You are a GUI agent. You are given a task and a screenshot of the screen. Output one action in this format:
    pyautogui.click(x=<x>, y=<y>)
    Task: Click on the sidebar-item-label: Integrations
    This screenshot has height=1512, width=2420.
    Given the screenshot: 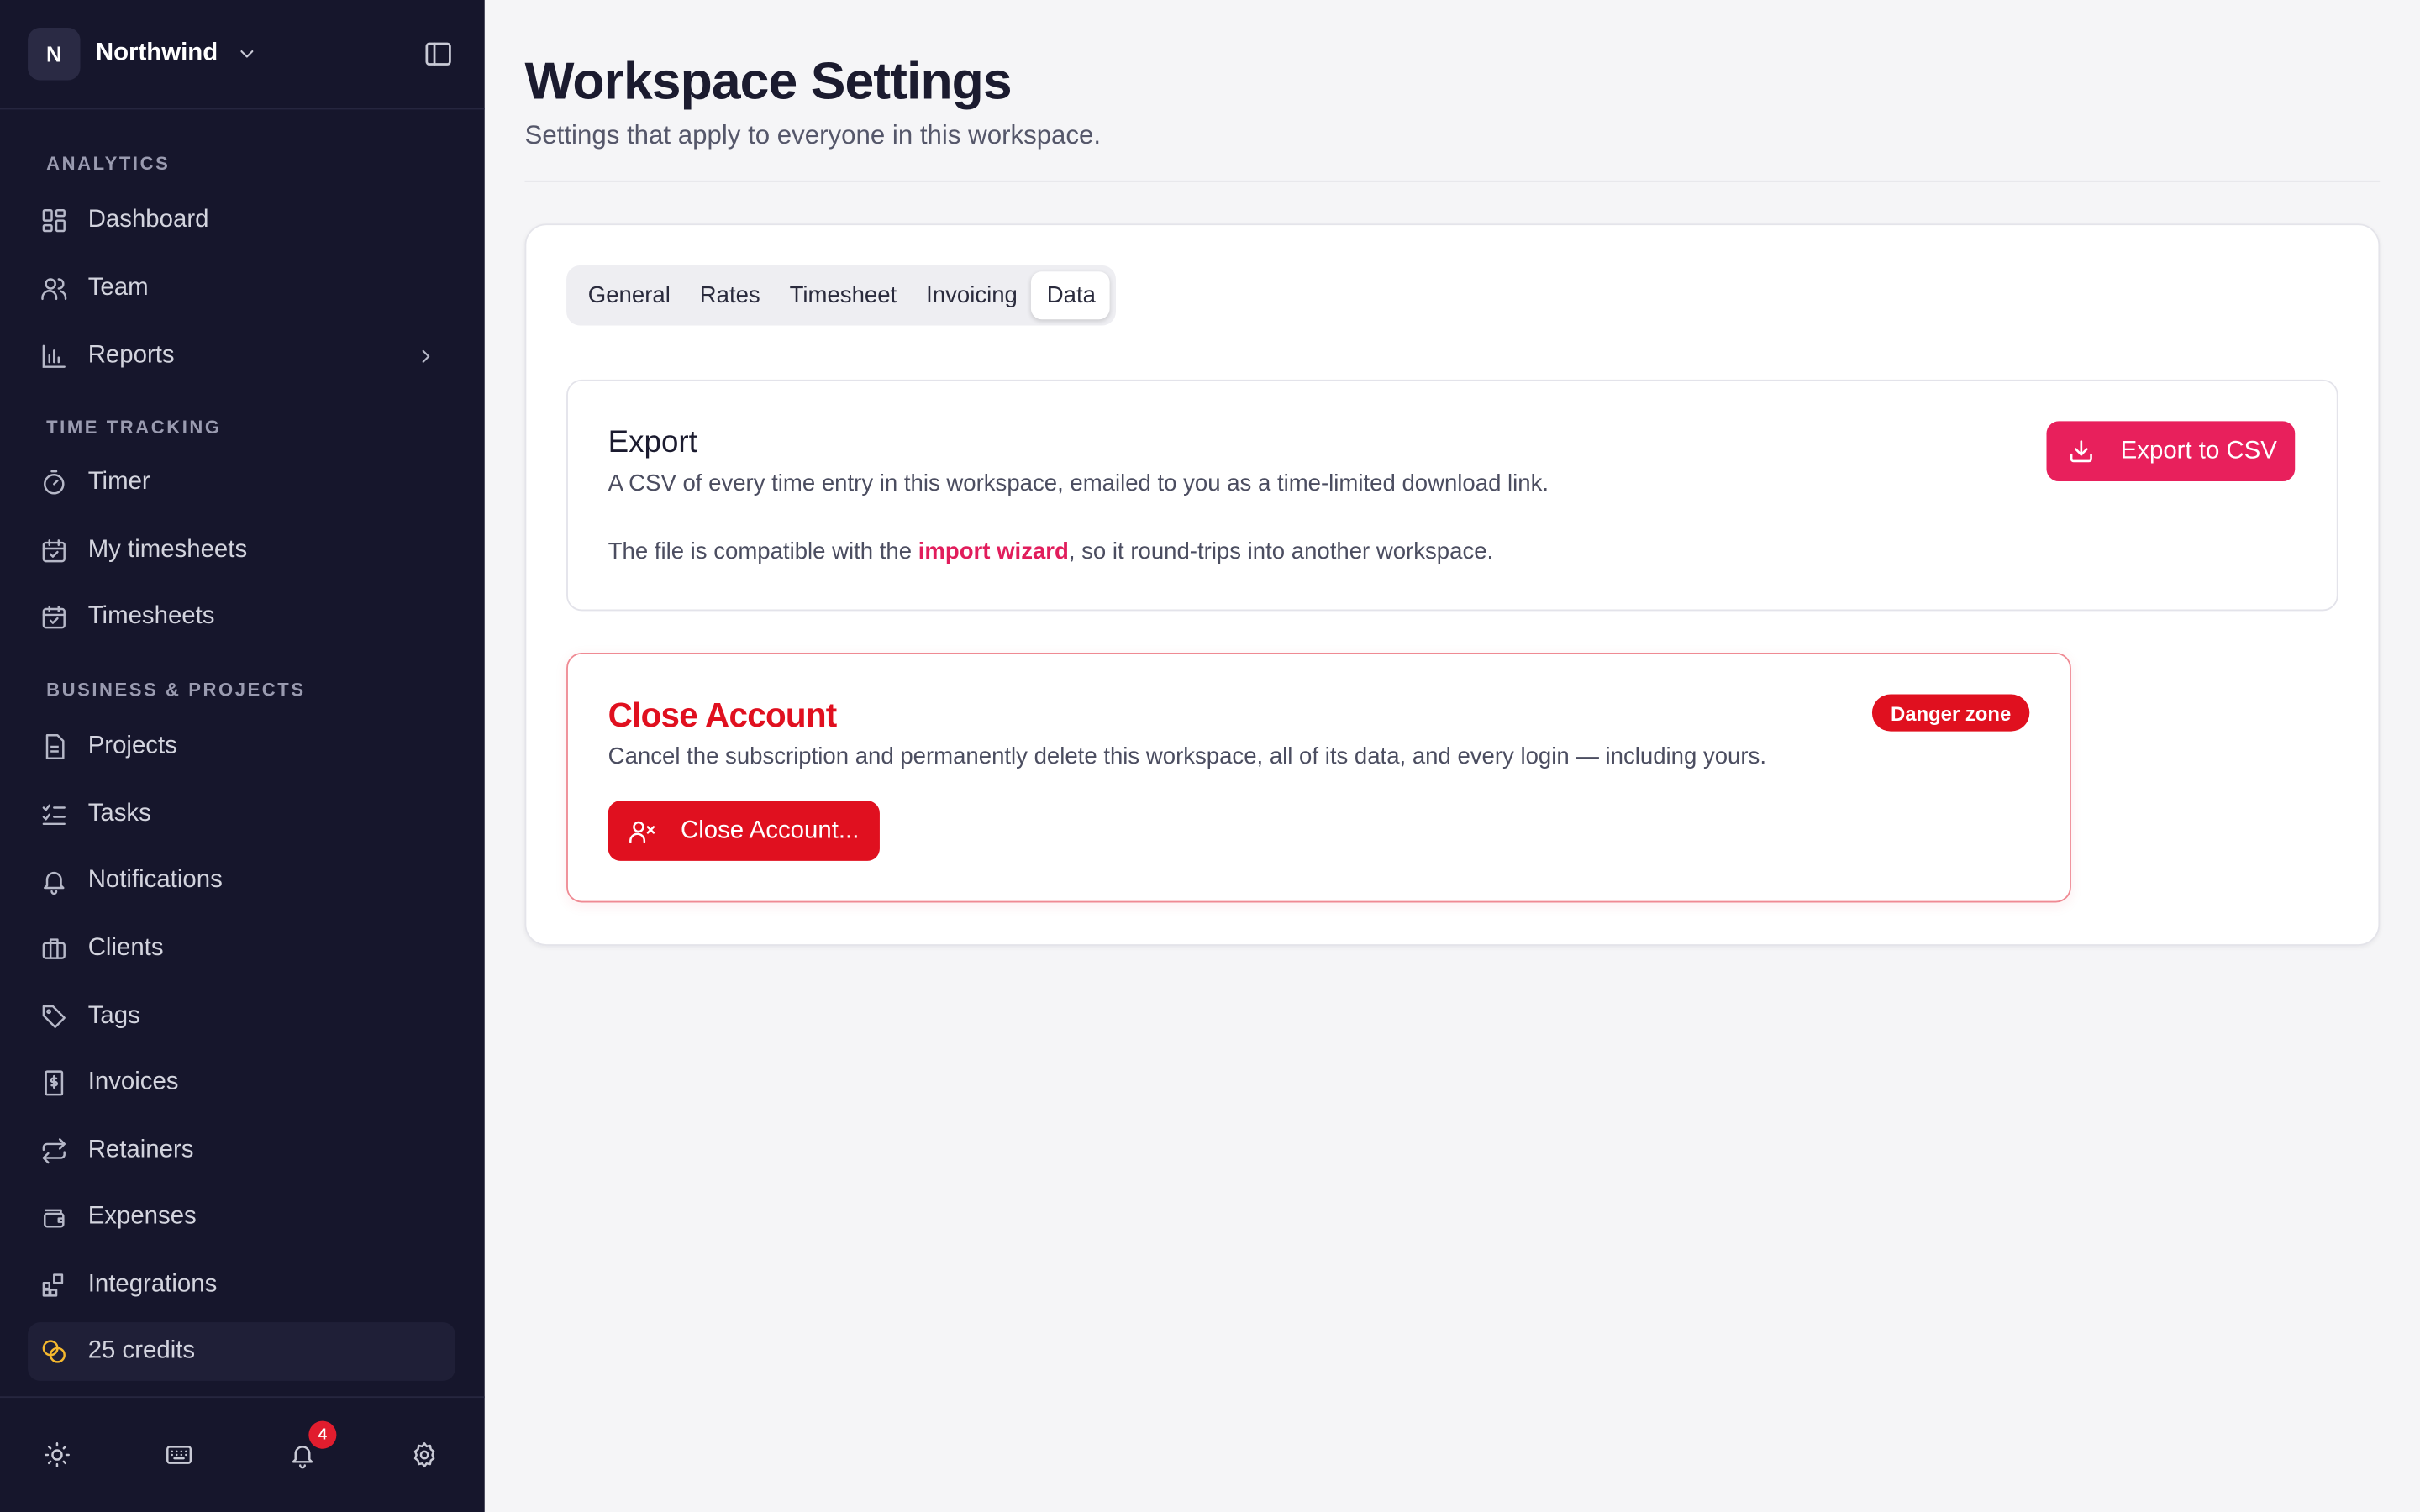 What is the action you would take?
    pyautogui.click(x=153, y=1284)
    